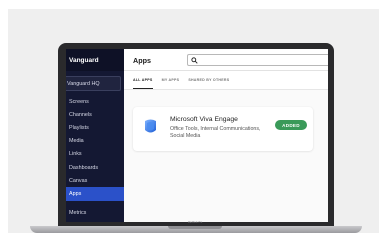  What do you see at coordinates (93, 83) in the screenshot?
I see `org-selector: Vanguard HQ` at bounding box center [93, 83].